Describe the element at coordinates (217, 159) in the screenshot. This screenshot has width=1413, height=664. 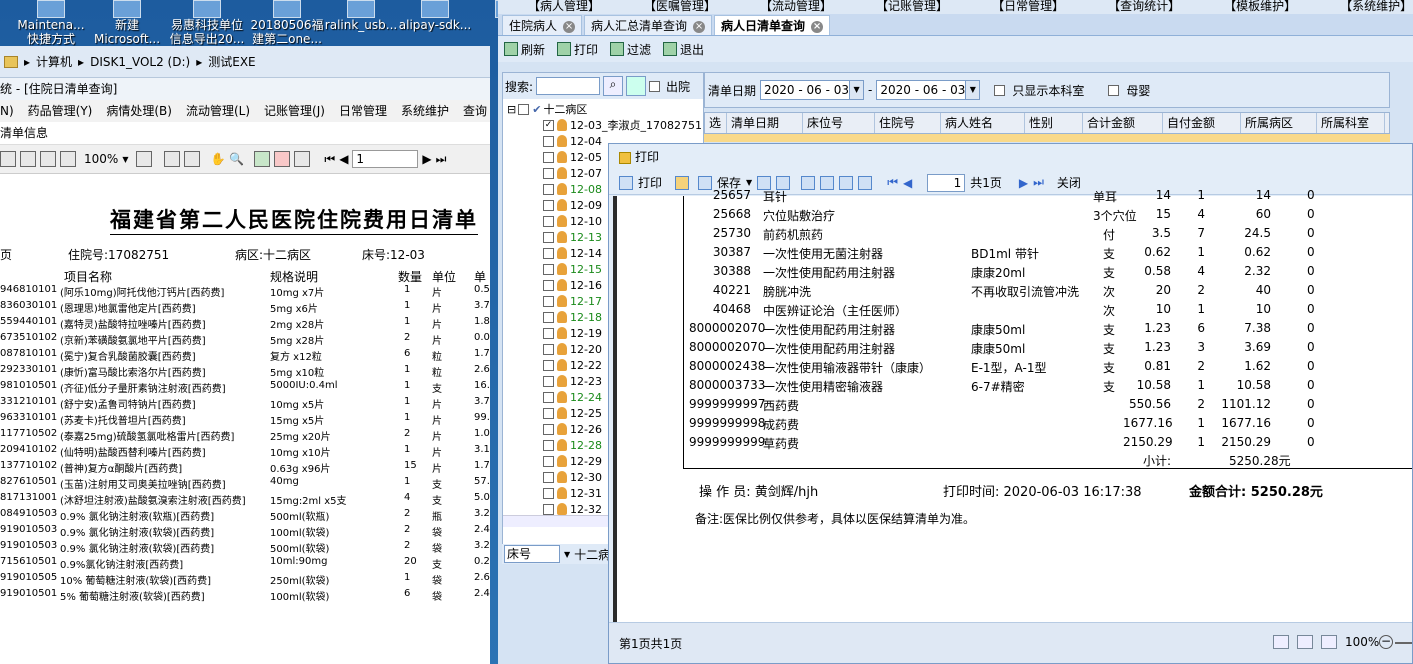
I see `hand-icon: ✋` at that location.